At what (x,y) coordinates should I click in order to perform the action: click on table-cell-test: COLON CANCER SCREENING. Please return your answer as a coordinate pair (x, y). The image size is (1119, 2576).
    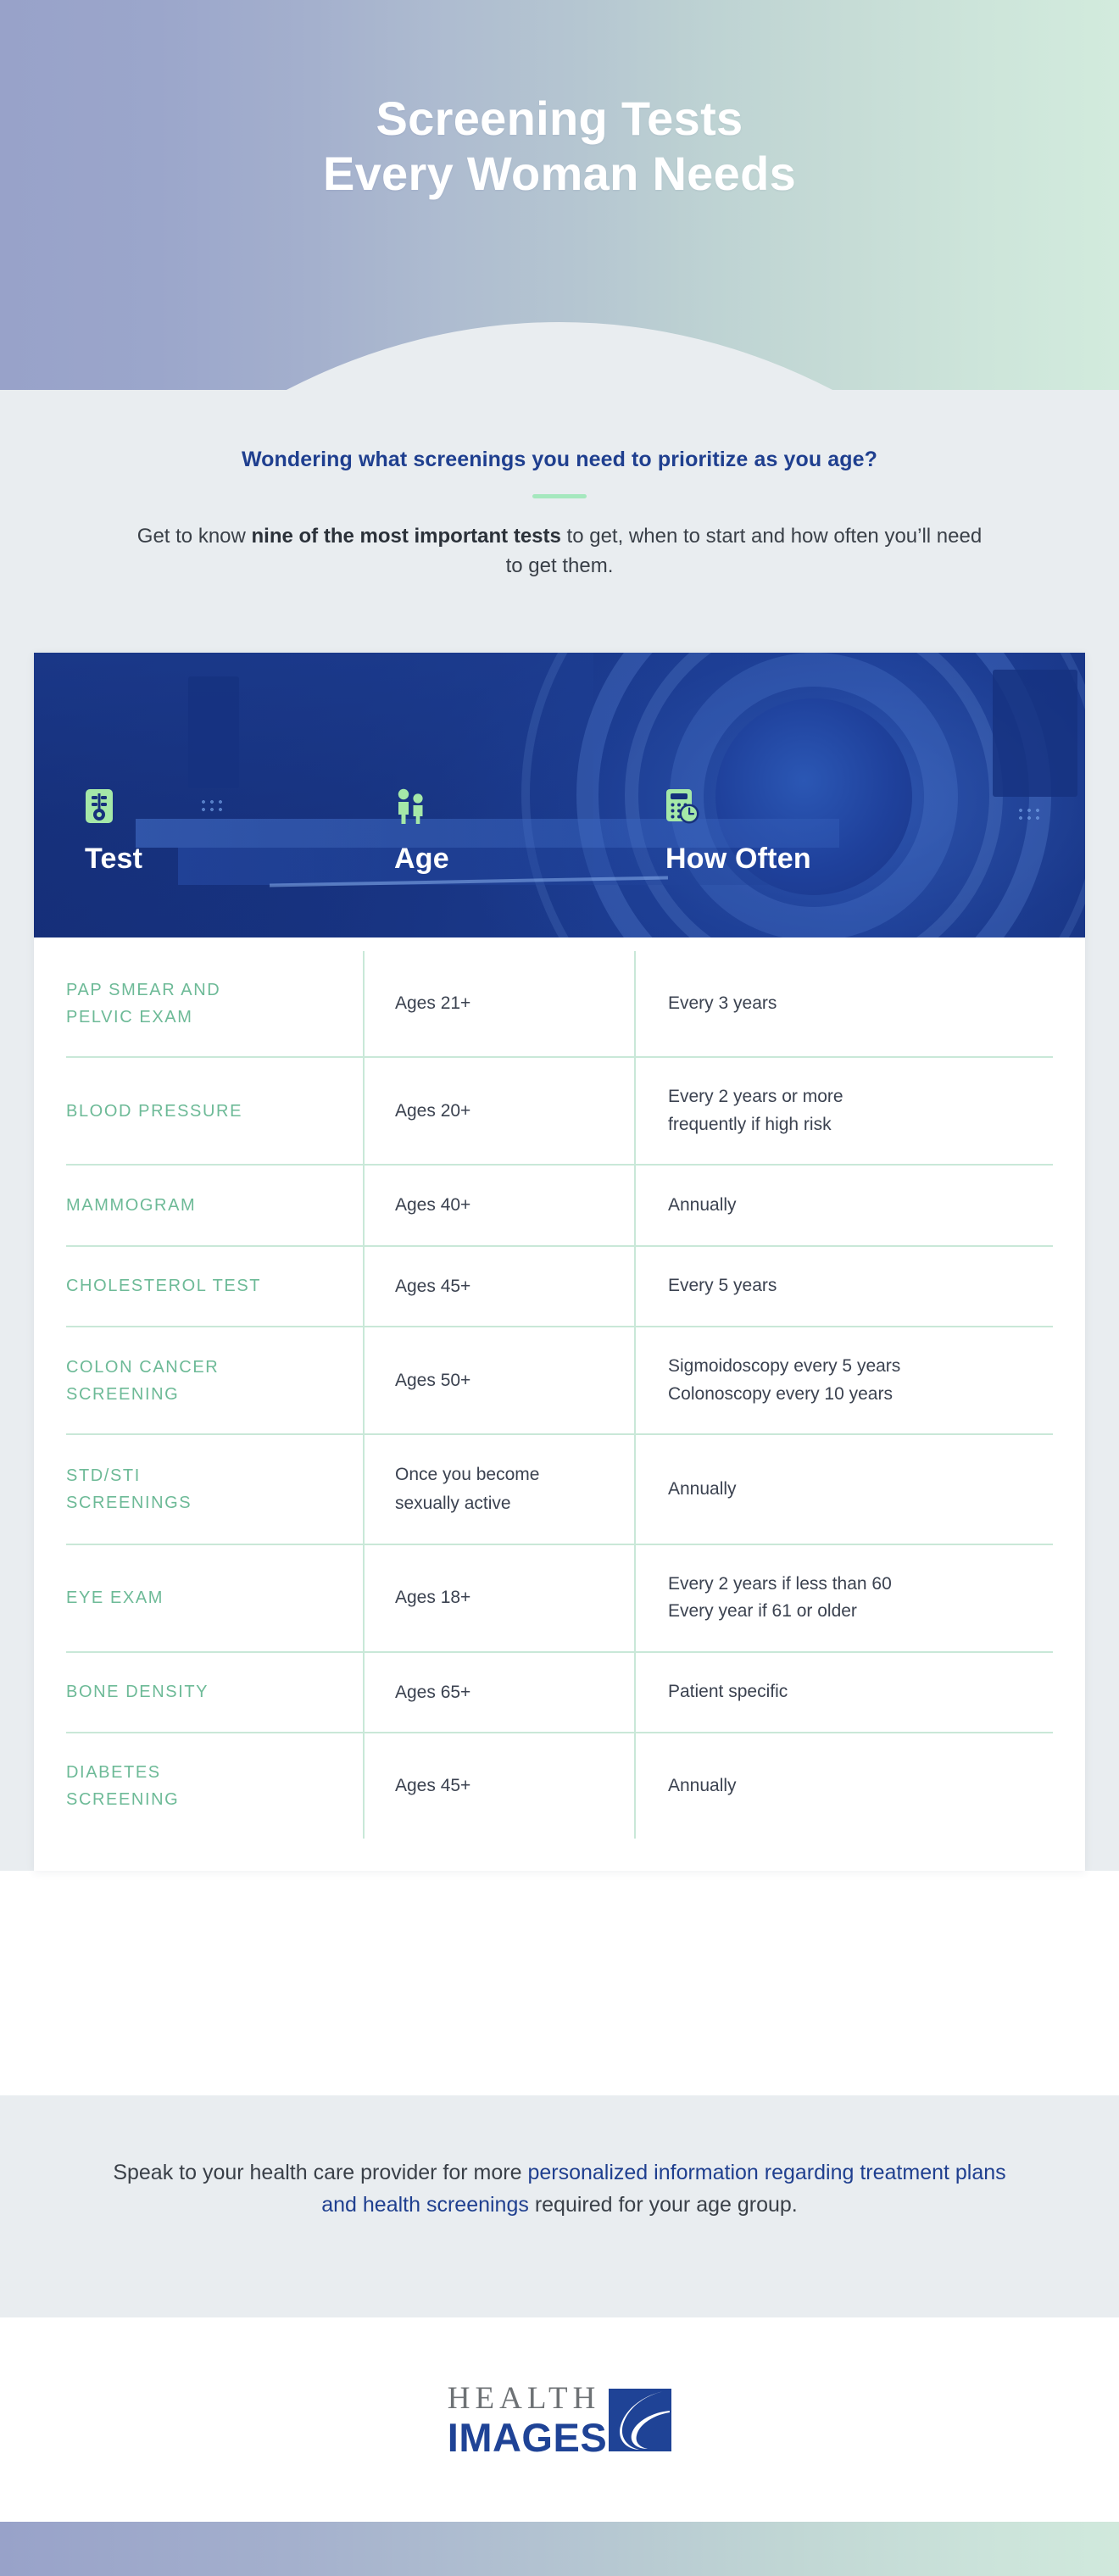
    Looking at the image, I should click on (214, 1381).